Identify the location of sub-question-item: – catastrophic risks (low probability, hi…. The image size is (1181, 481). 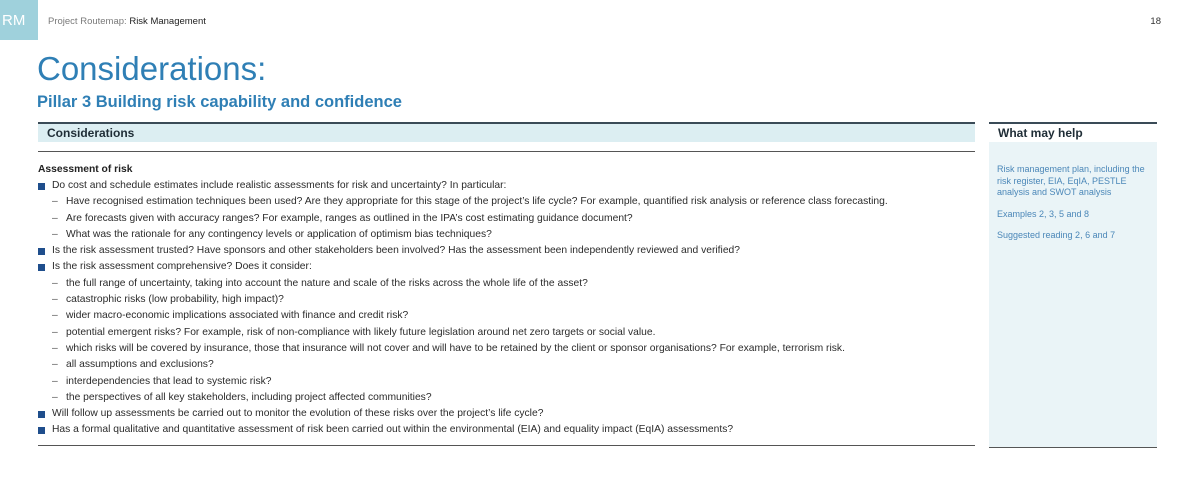
(506, 300).